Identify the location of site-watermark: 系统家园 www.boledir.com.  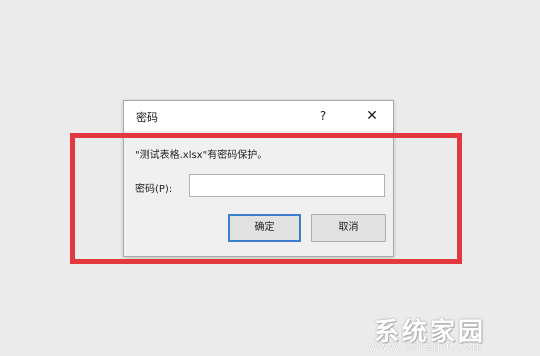
(453, 333).